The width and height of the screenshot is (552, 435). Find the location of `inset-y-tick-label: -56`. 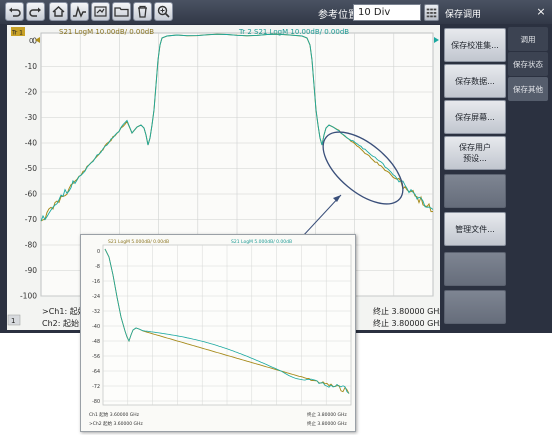

inset-y-tick-label: -56 is located at coordinates (96, 357).